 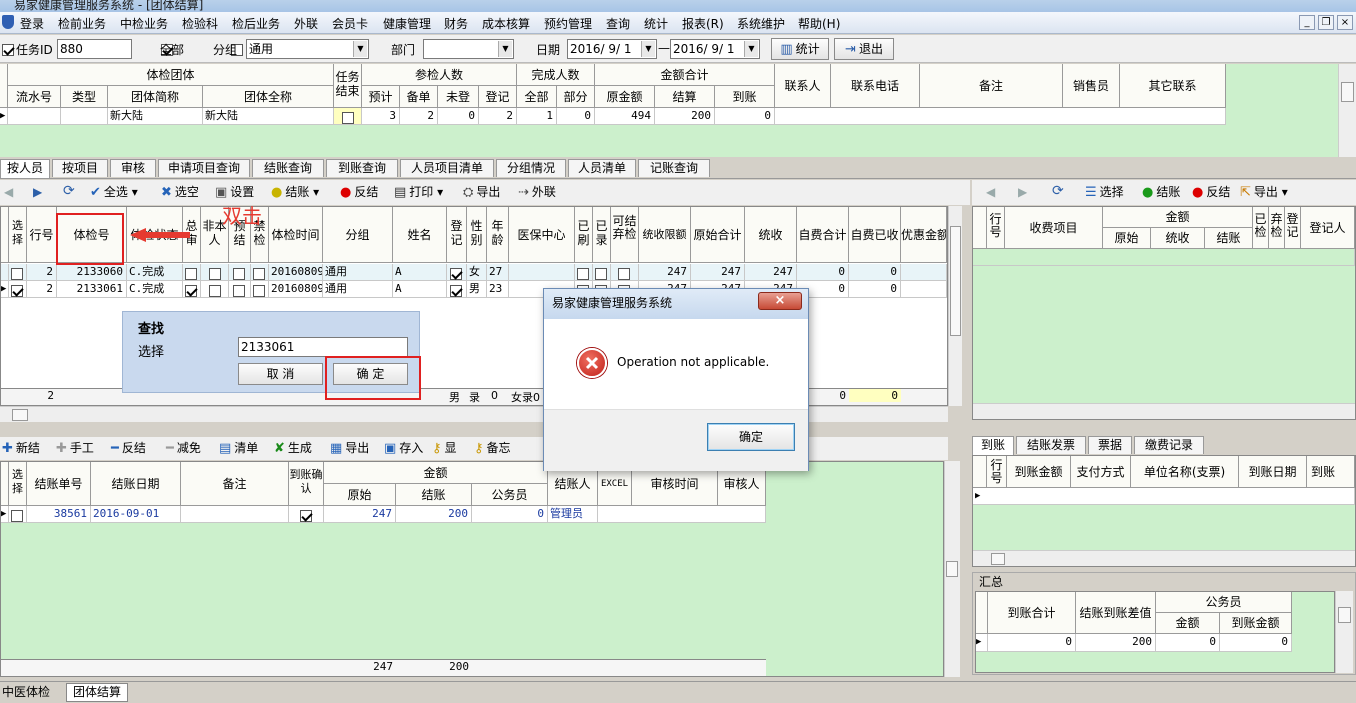 What do you see at coordinates (32, 693) in the screenshot?
I see `tab-tcm-exam: 中医体检` at bounding box center [32, 693].